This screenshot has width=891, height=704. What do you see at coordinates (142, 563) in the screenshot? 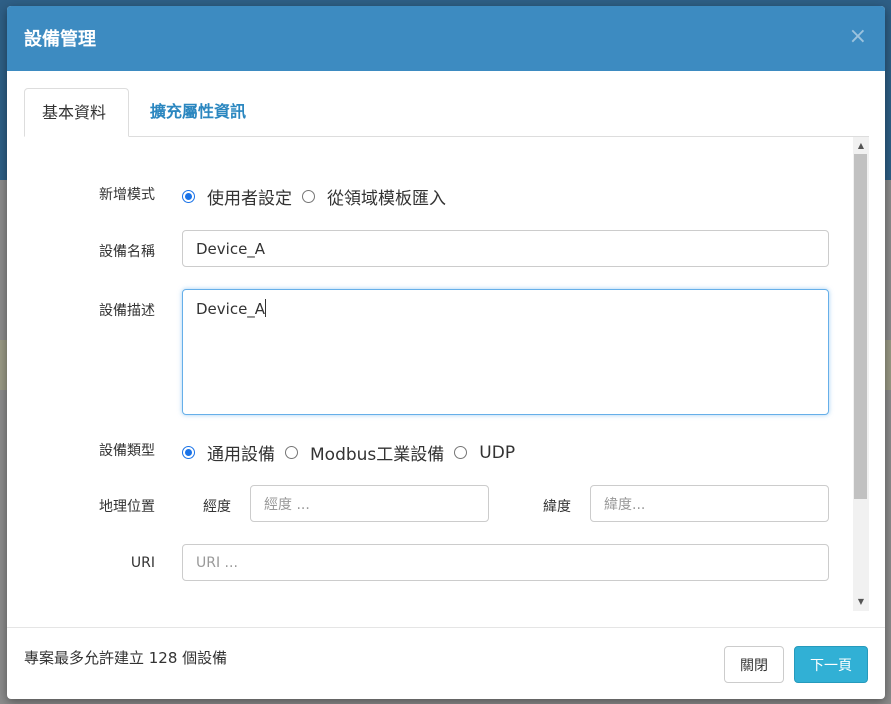
I see `uri-label: URI` at bounding box center [142, 563].